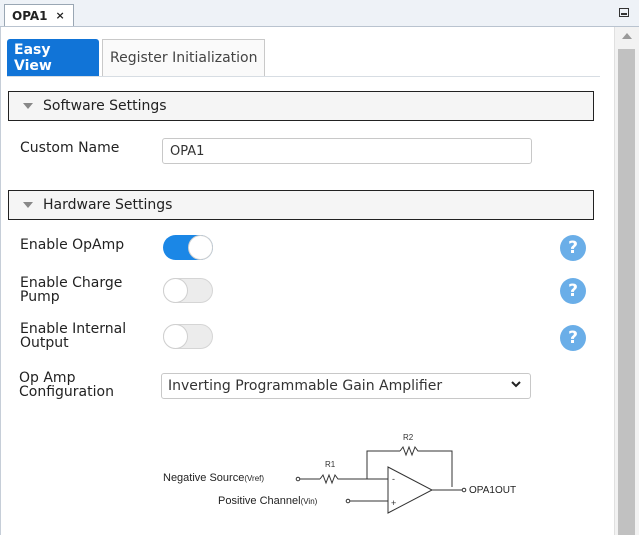 Image resolution: width=639 pixels, height=535 pixels. What do you see at coordinates (624, 12) in the screenshot?
I see `minimize-icon` at bounding box center [624, 12].